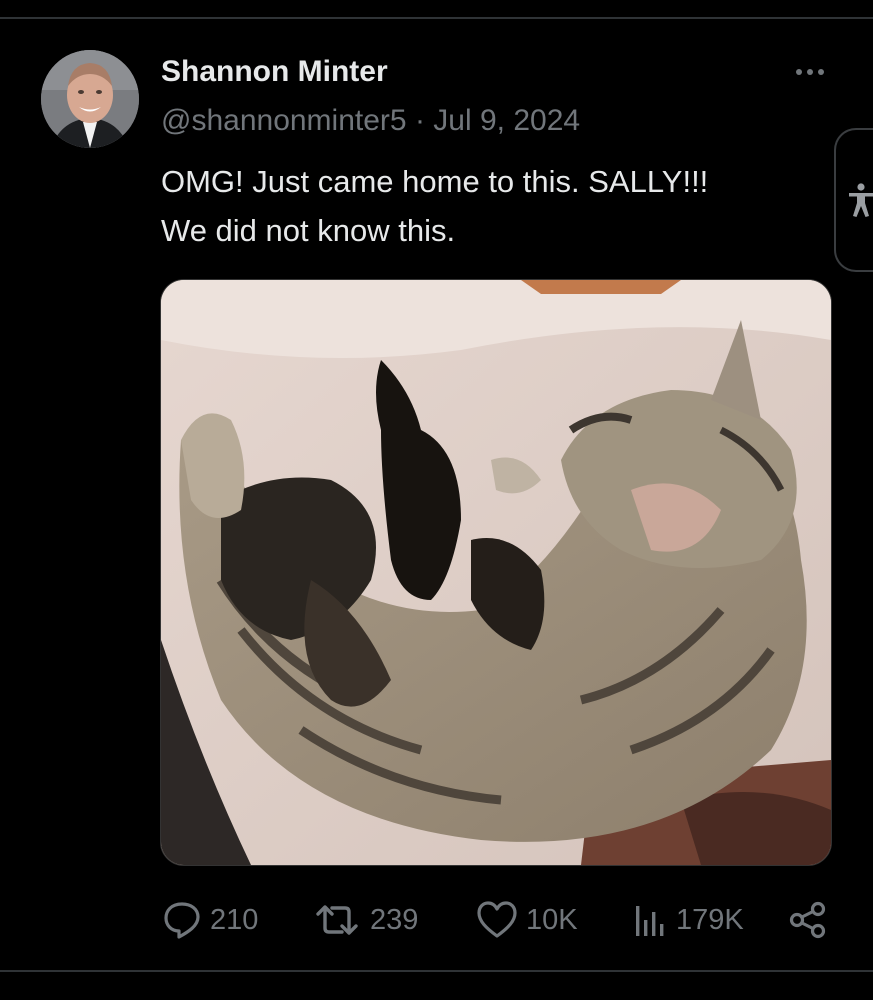 This screenshot has height=1000, width=873. I want to click on post-text-line: OMG! Just came home to this. SALLY!!!, so click(435, 181).